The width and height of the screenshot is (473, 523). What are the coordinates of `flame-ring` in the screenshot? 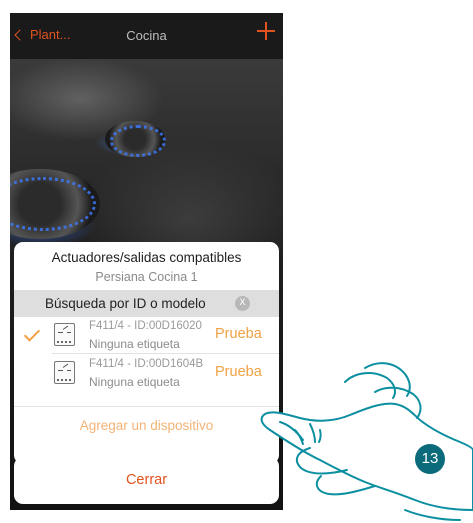 It's located at (138, 141).